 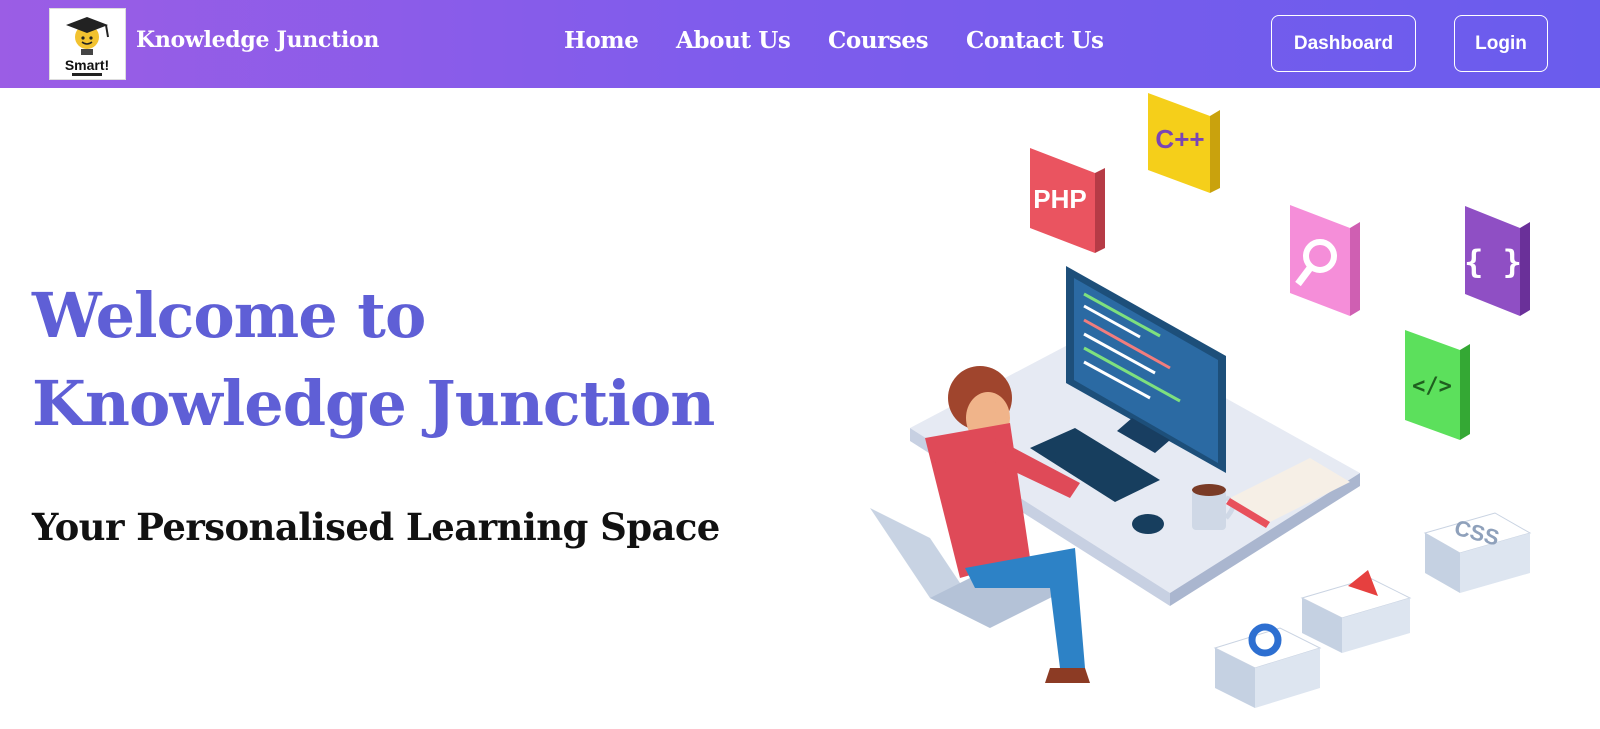 I want to click on site-logo: Smart!, so click(x=87, y=44).